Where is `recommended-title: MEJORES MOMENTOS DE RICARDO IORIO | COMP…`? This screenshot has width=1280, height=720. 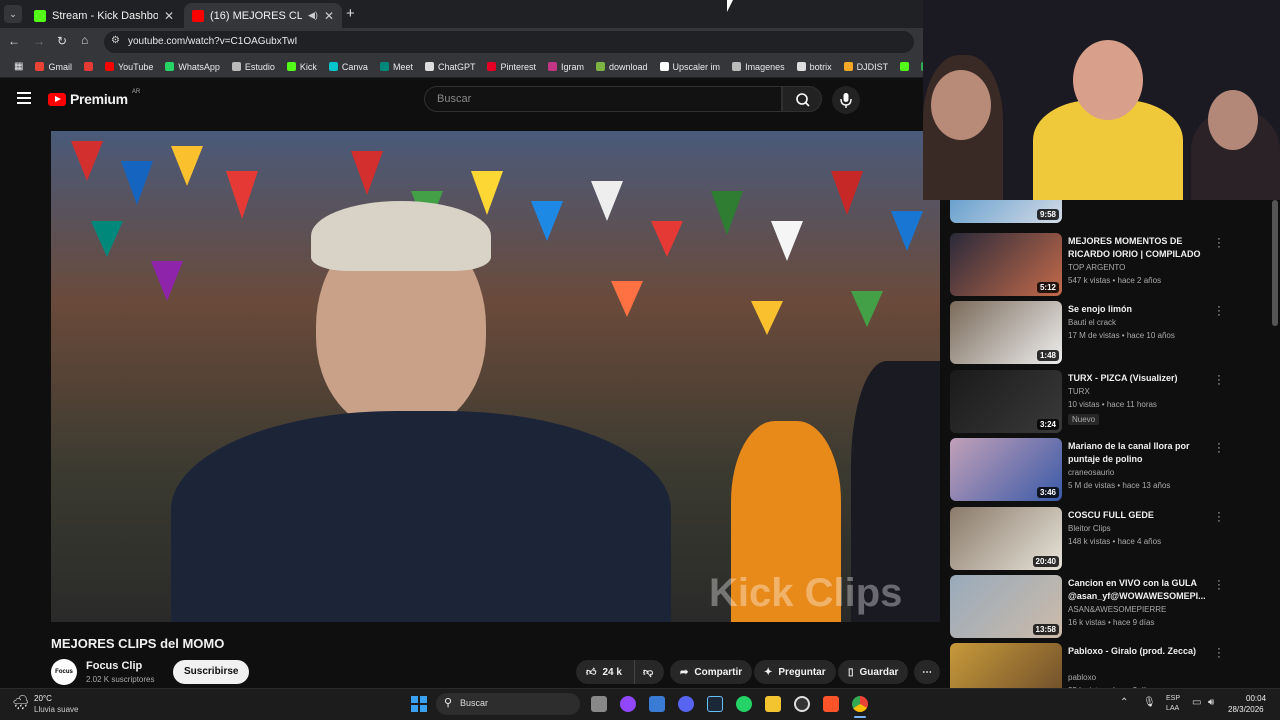 recommended-title: MEJORES MOMENTOS DE RICARDO IORIO | COMP… is located at coordinates (1136, 248).